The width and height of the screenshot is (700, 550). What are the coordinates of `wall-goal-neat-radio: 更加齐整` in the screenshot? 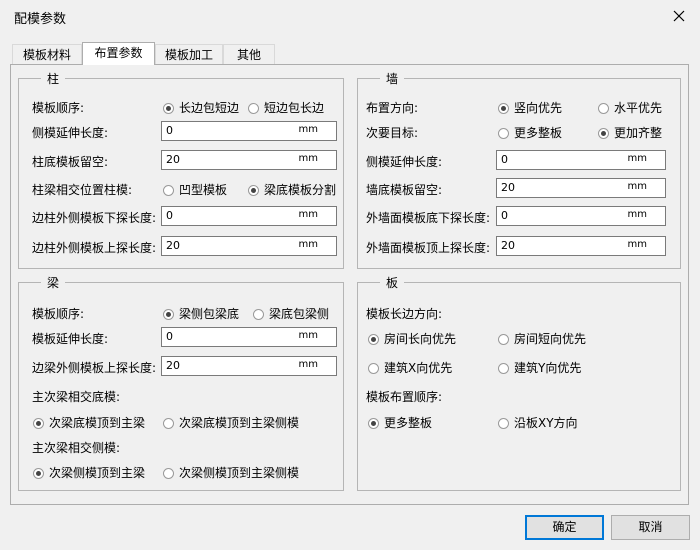 It's located at (630, 132).